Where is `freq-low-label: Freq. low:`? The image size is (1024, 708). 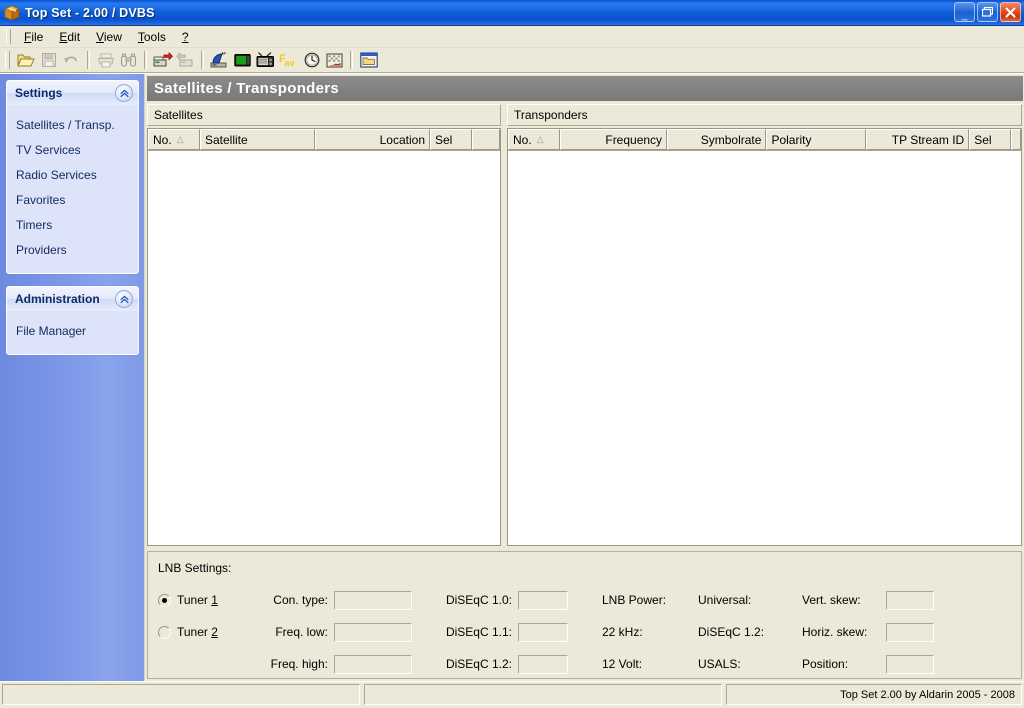
freq-low-label: Freq. low: is located at coordinates (301, 632).